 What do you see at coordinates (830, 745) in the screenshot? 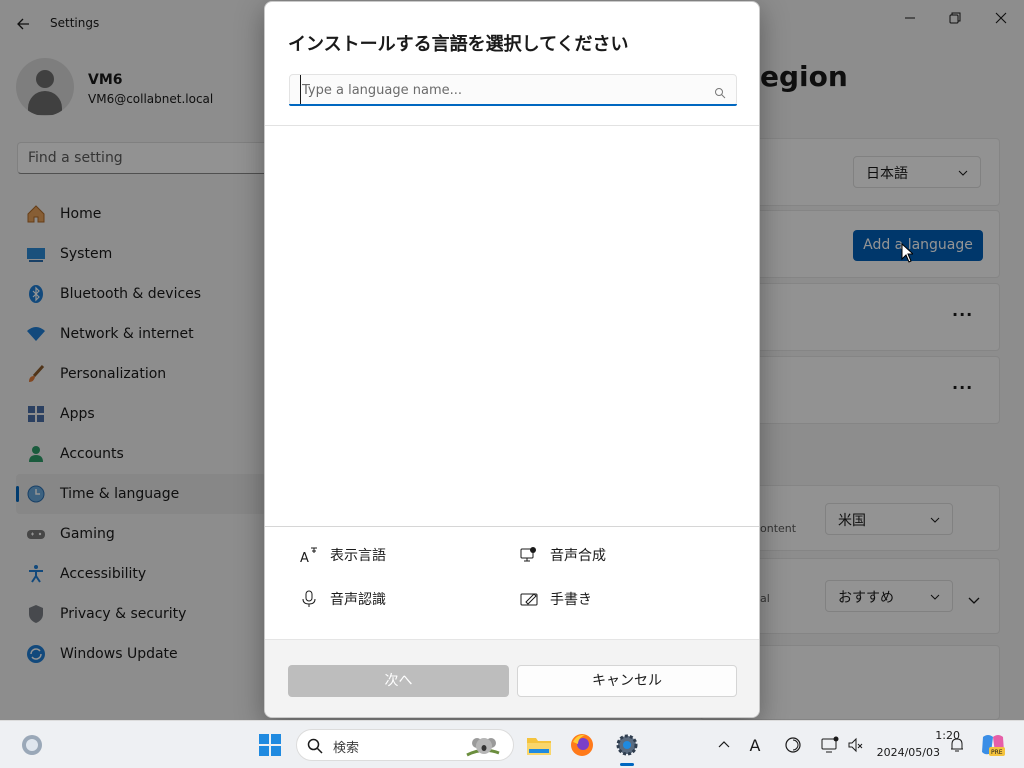
I see `network-monitor-icon` at bounding box center [830, 745].